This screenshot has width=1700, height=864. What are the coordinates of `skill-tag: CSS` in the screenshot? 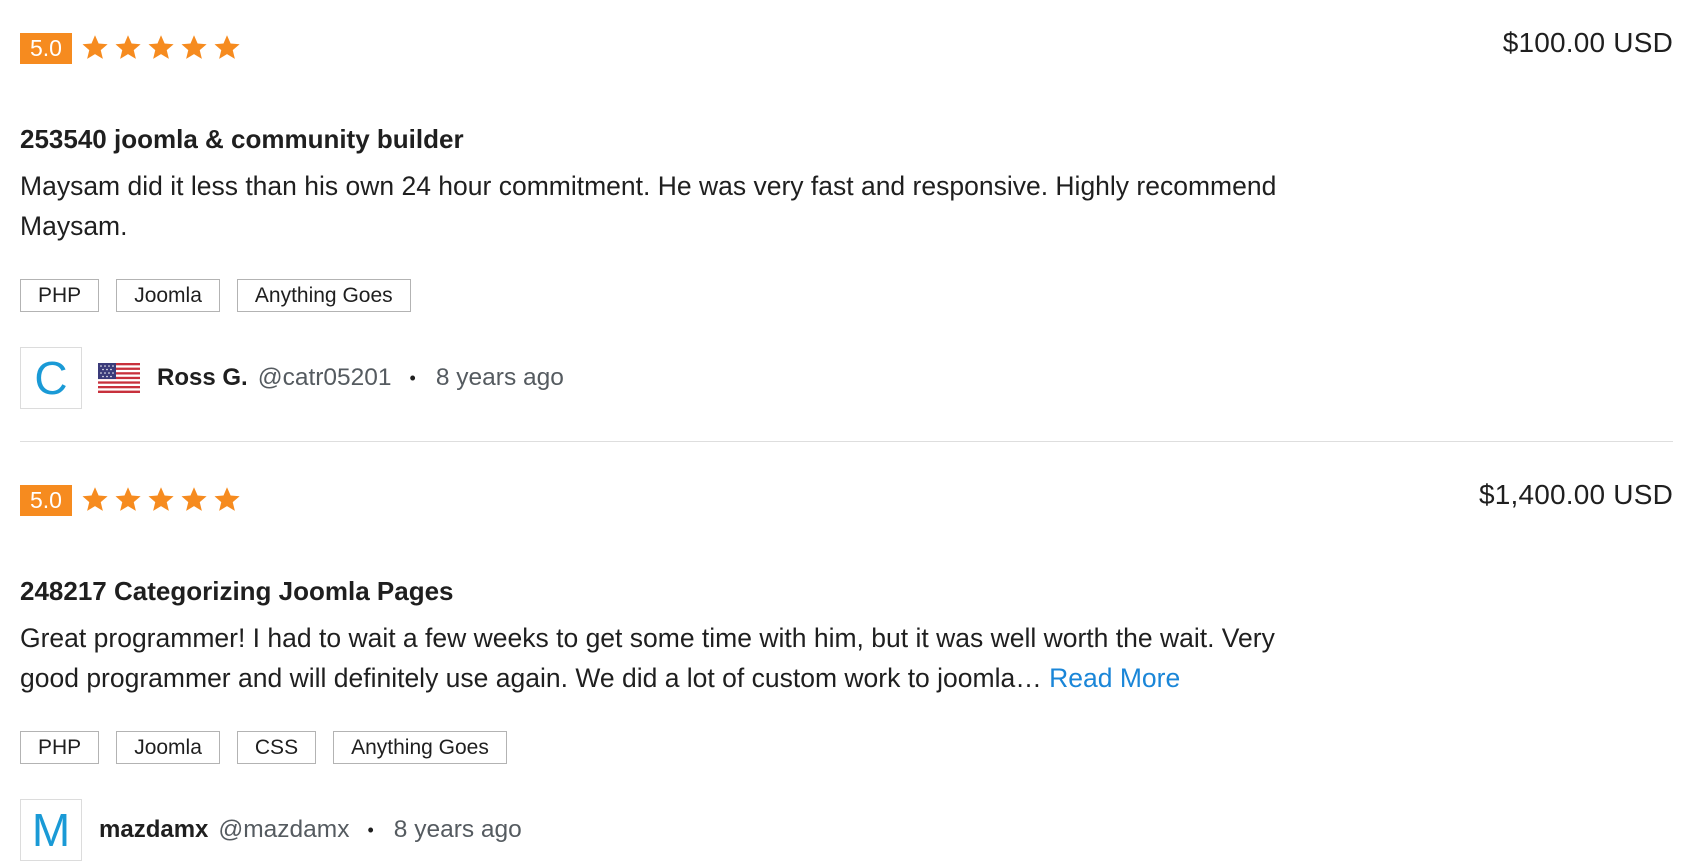 It's located at (276, 747).